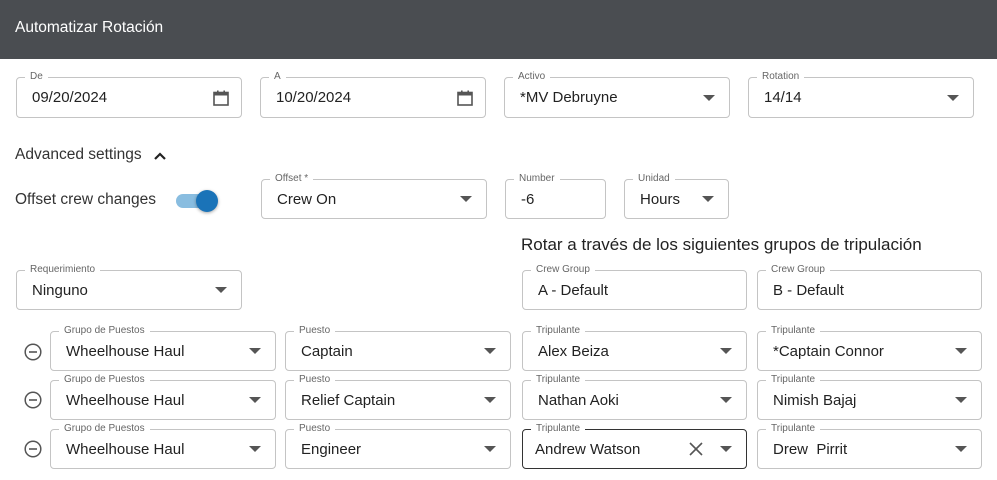 The width and height of the screenshot is (997, 480). Describe the element at coordinates (60, 290) in the screenshot. I see `field-value: Ninguno` at that location.